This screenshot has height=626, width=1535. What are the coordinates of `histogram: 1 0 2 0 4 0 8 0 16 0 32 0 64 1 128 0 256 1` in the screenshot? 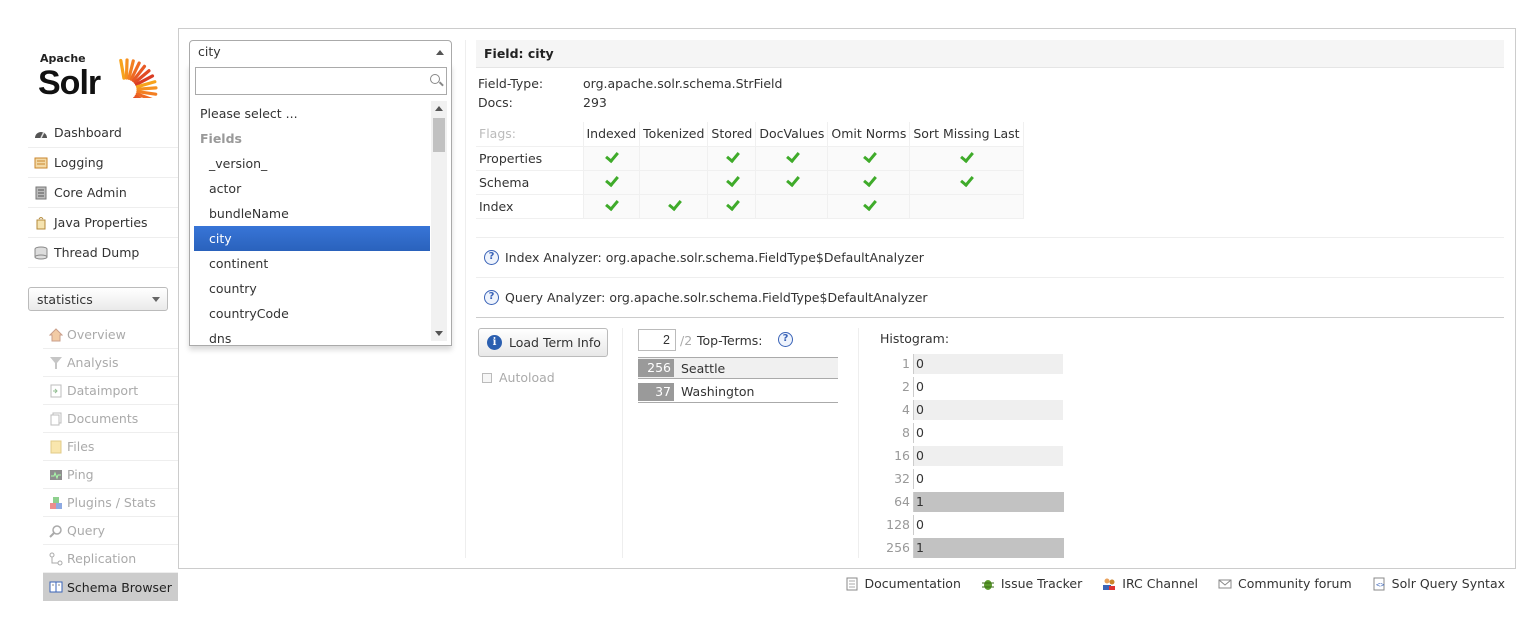 It's located at (968, 455).